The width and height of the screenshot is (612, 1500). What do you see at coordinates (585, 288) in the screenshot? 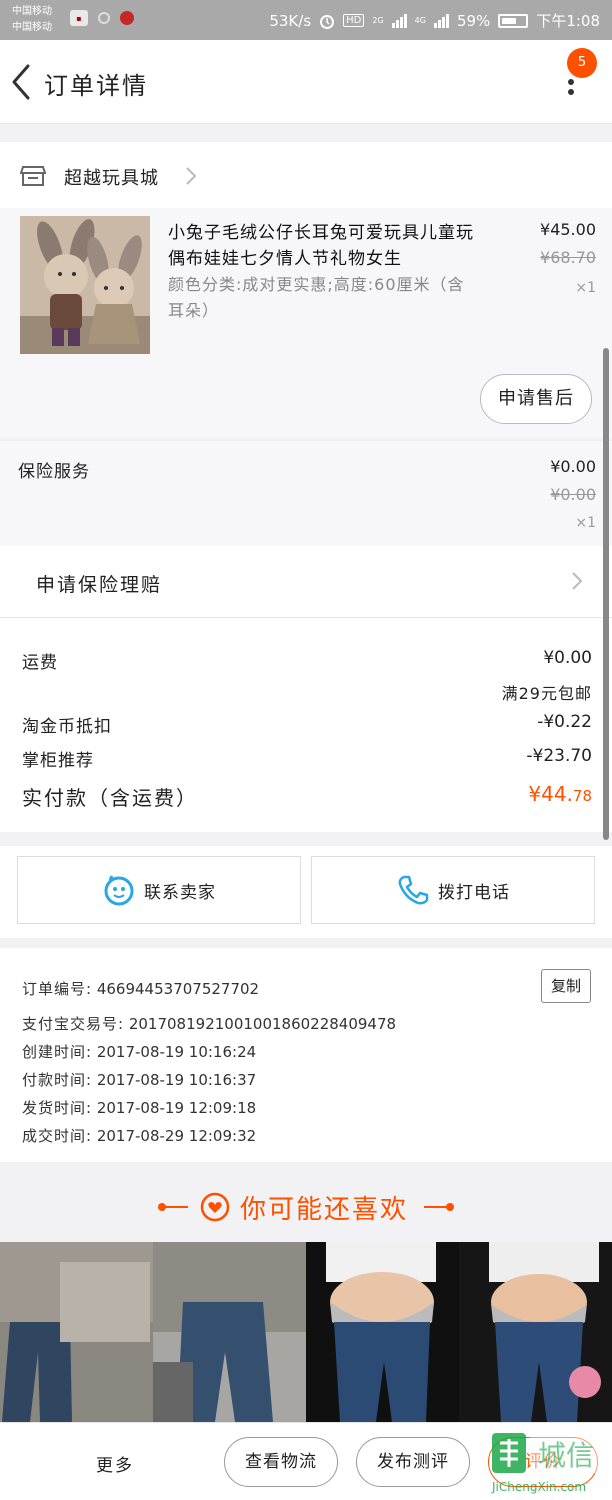
I see `product-quantity: ×1` at bounding box center [585, 288].